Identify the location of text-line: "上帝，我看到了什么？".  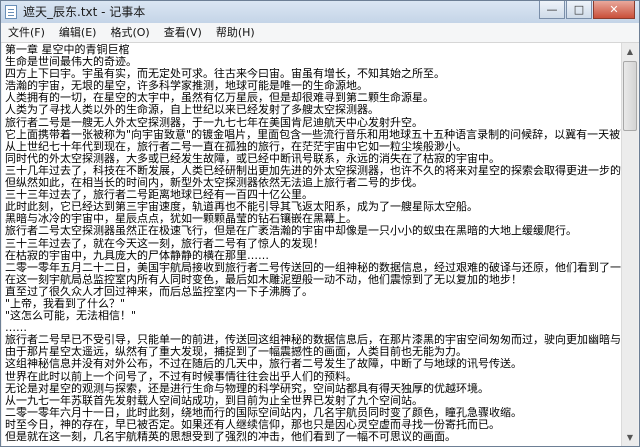
(65, 303).